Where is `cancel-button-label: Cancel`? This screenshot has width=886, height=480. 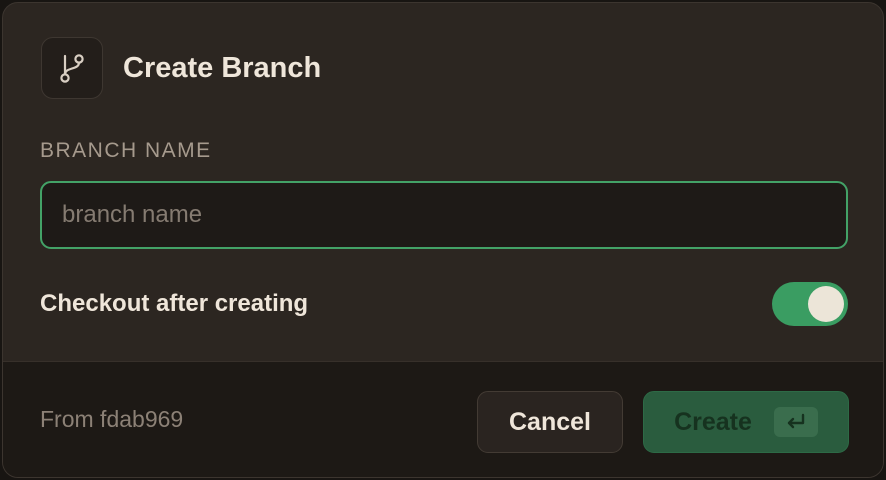
cancel-button-label: Cancel is located at coordinates (550, 421).